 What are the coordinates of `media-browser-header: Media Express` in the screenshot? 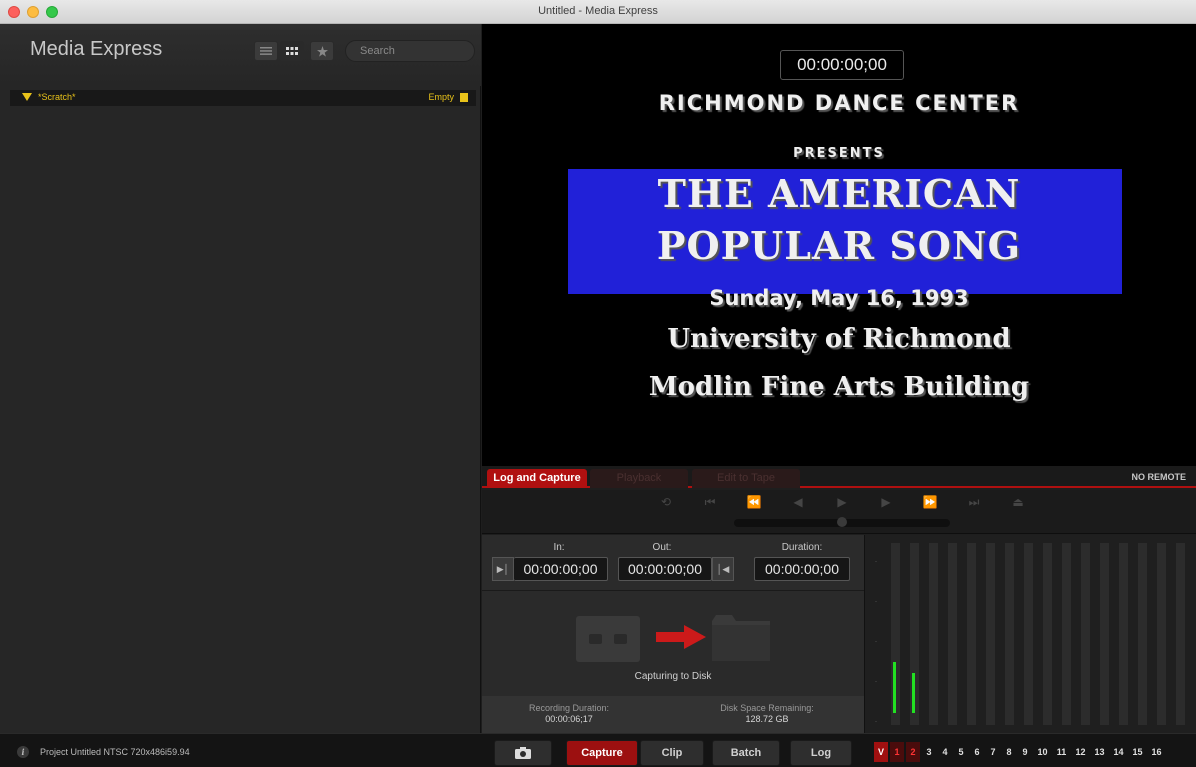 It's located at (240, 55).